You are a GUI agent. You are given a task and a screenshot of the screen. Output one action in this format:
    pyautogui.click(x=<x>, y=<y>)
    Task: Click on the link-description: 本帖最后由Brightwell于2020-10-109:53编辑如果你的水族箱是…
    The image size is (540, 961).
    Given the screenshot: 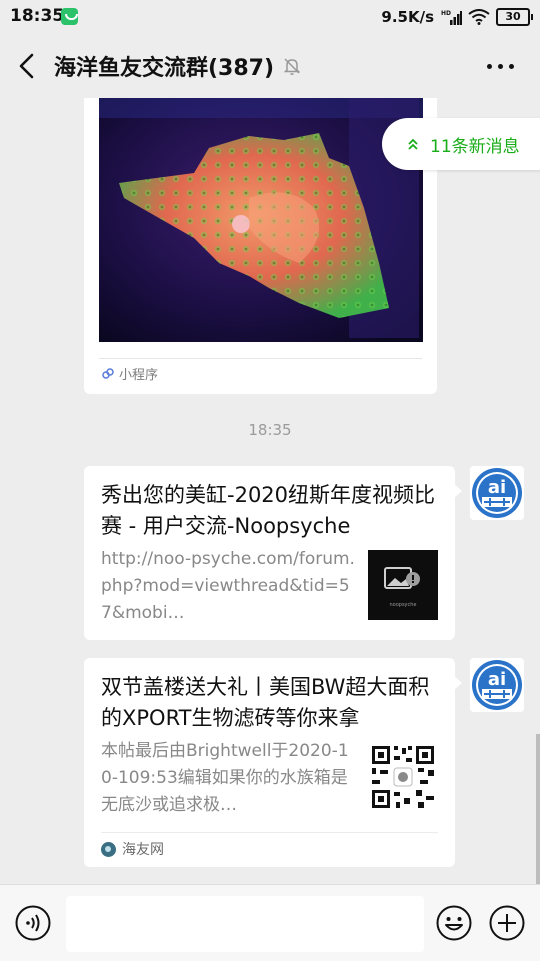 What is the action you would take?
    pyautogui.click(x=225, y=778)
    